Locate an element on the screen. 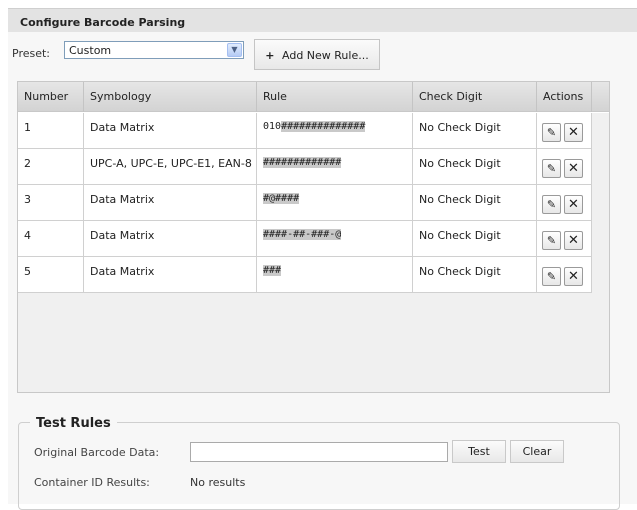  table-row: 3 Data Matrix #@#### No Check Digit ✎ ✕ is located at coordinates (305, 203).